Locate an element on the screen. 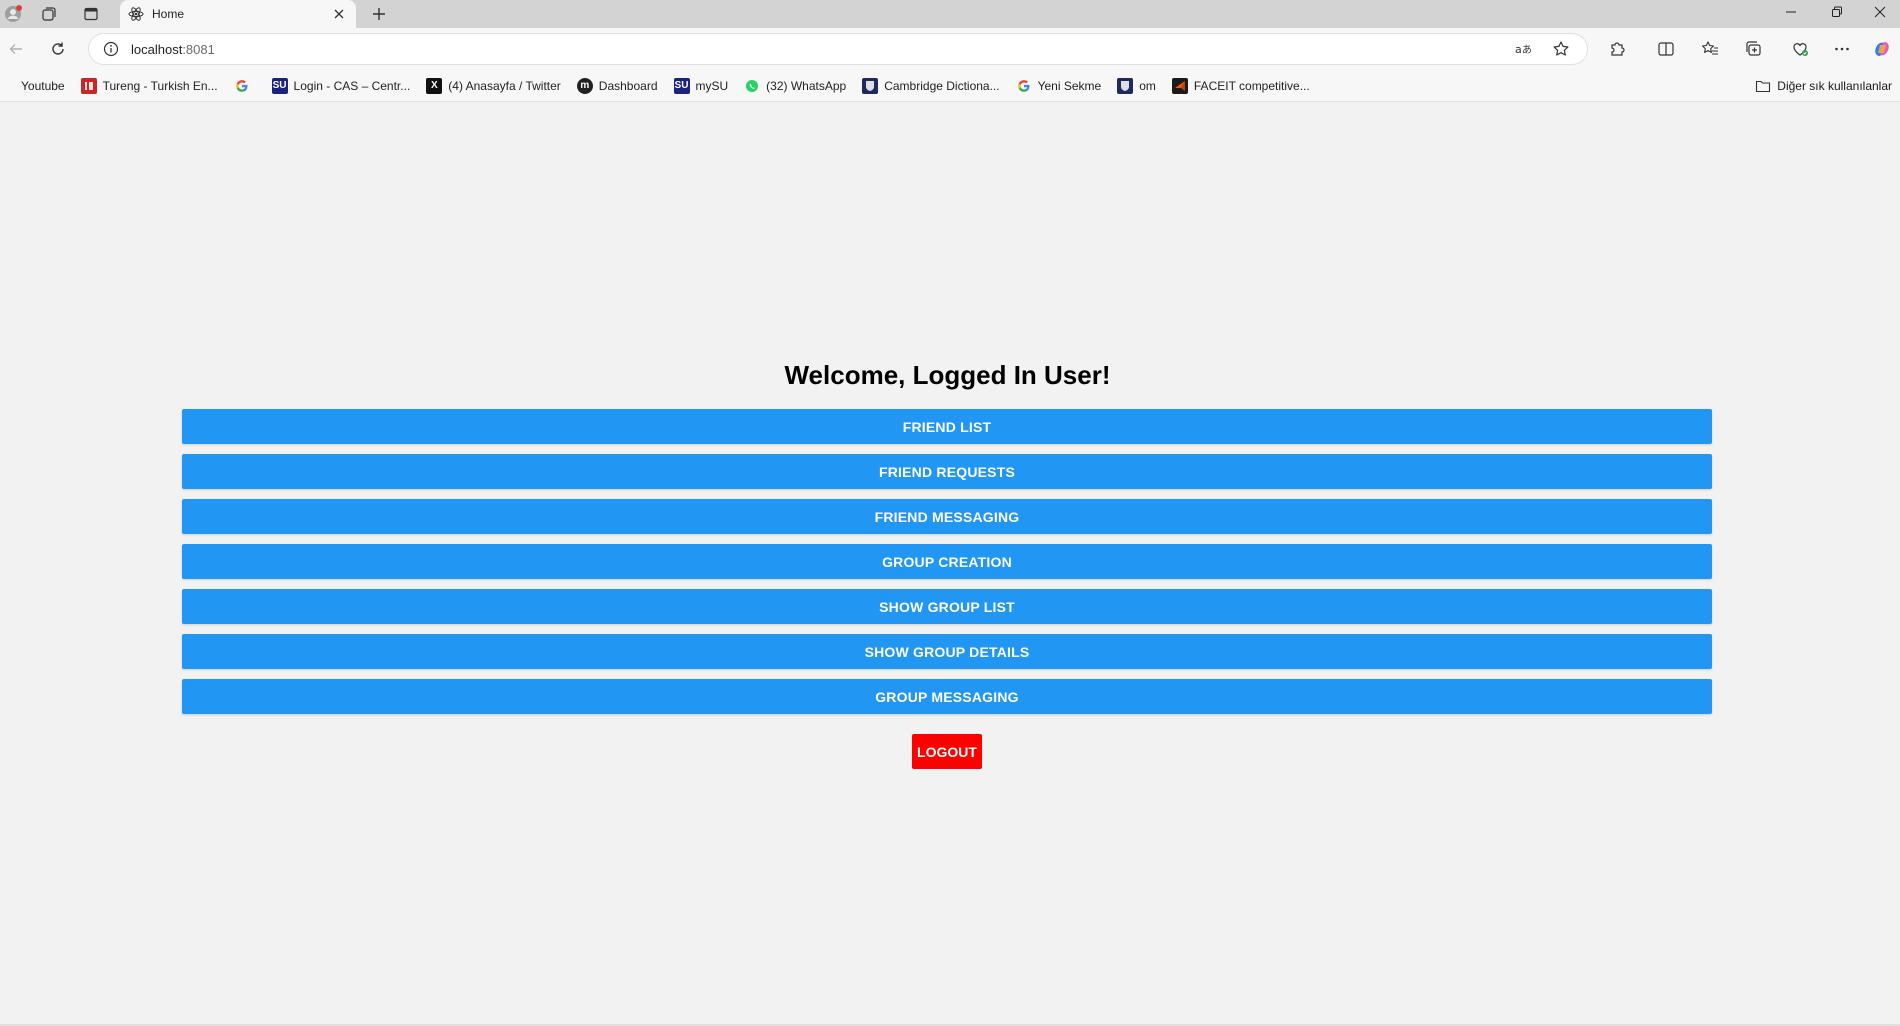 The image size is (1900, 1026). tab-title: Home is located at coordinates (168, 14).